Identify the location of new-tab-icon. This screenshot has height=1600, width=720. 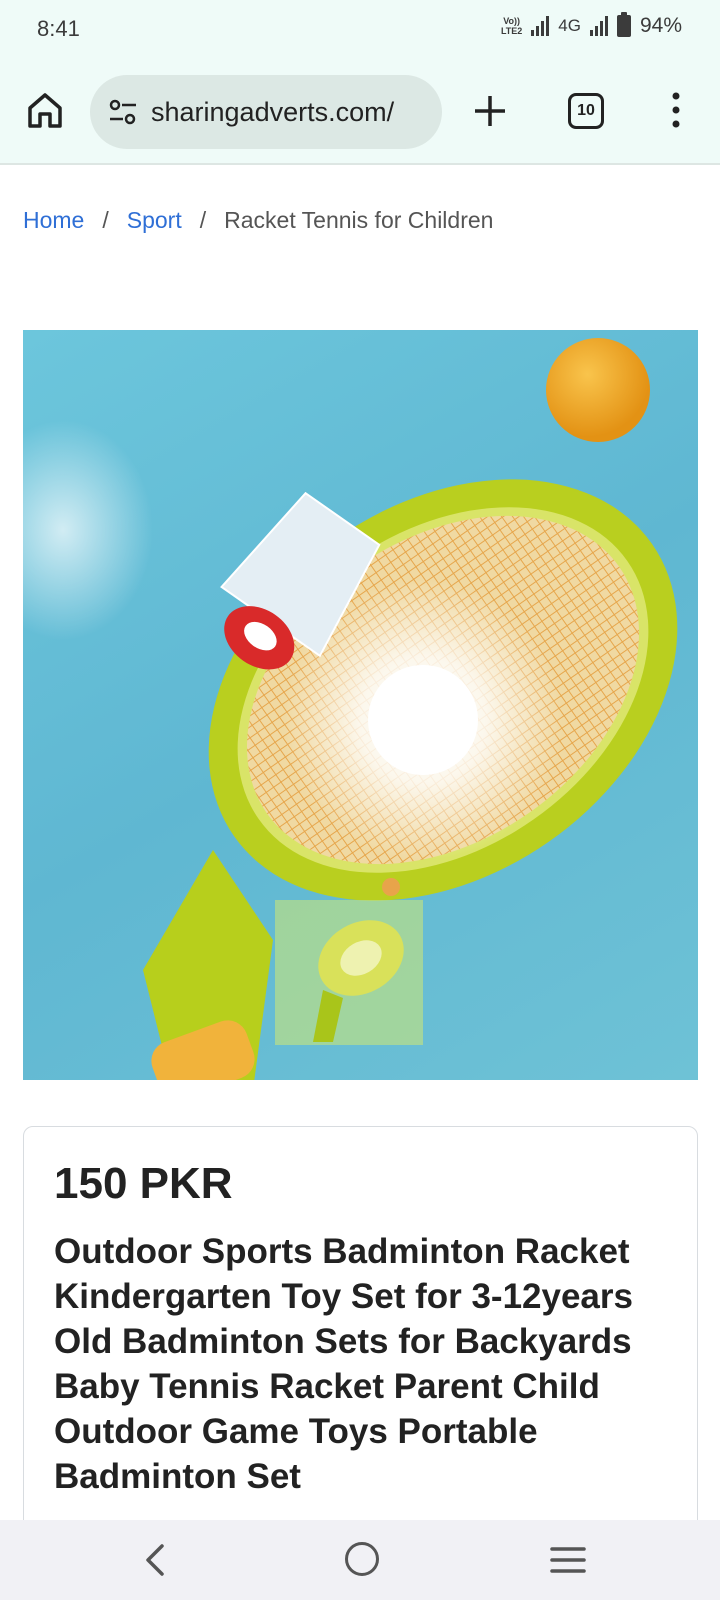
(490, 111).